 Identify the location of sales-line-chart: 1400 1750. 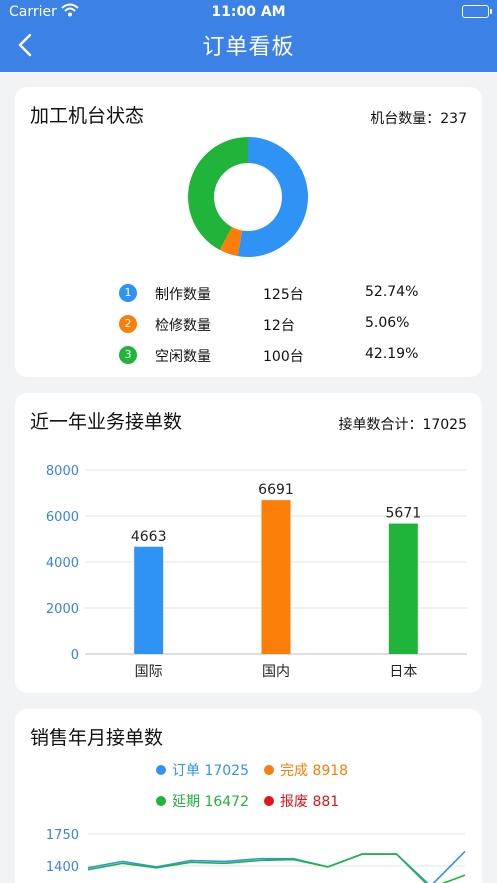
(256, 855).